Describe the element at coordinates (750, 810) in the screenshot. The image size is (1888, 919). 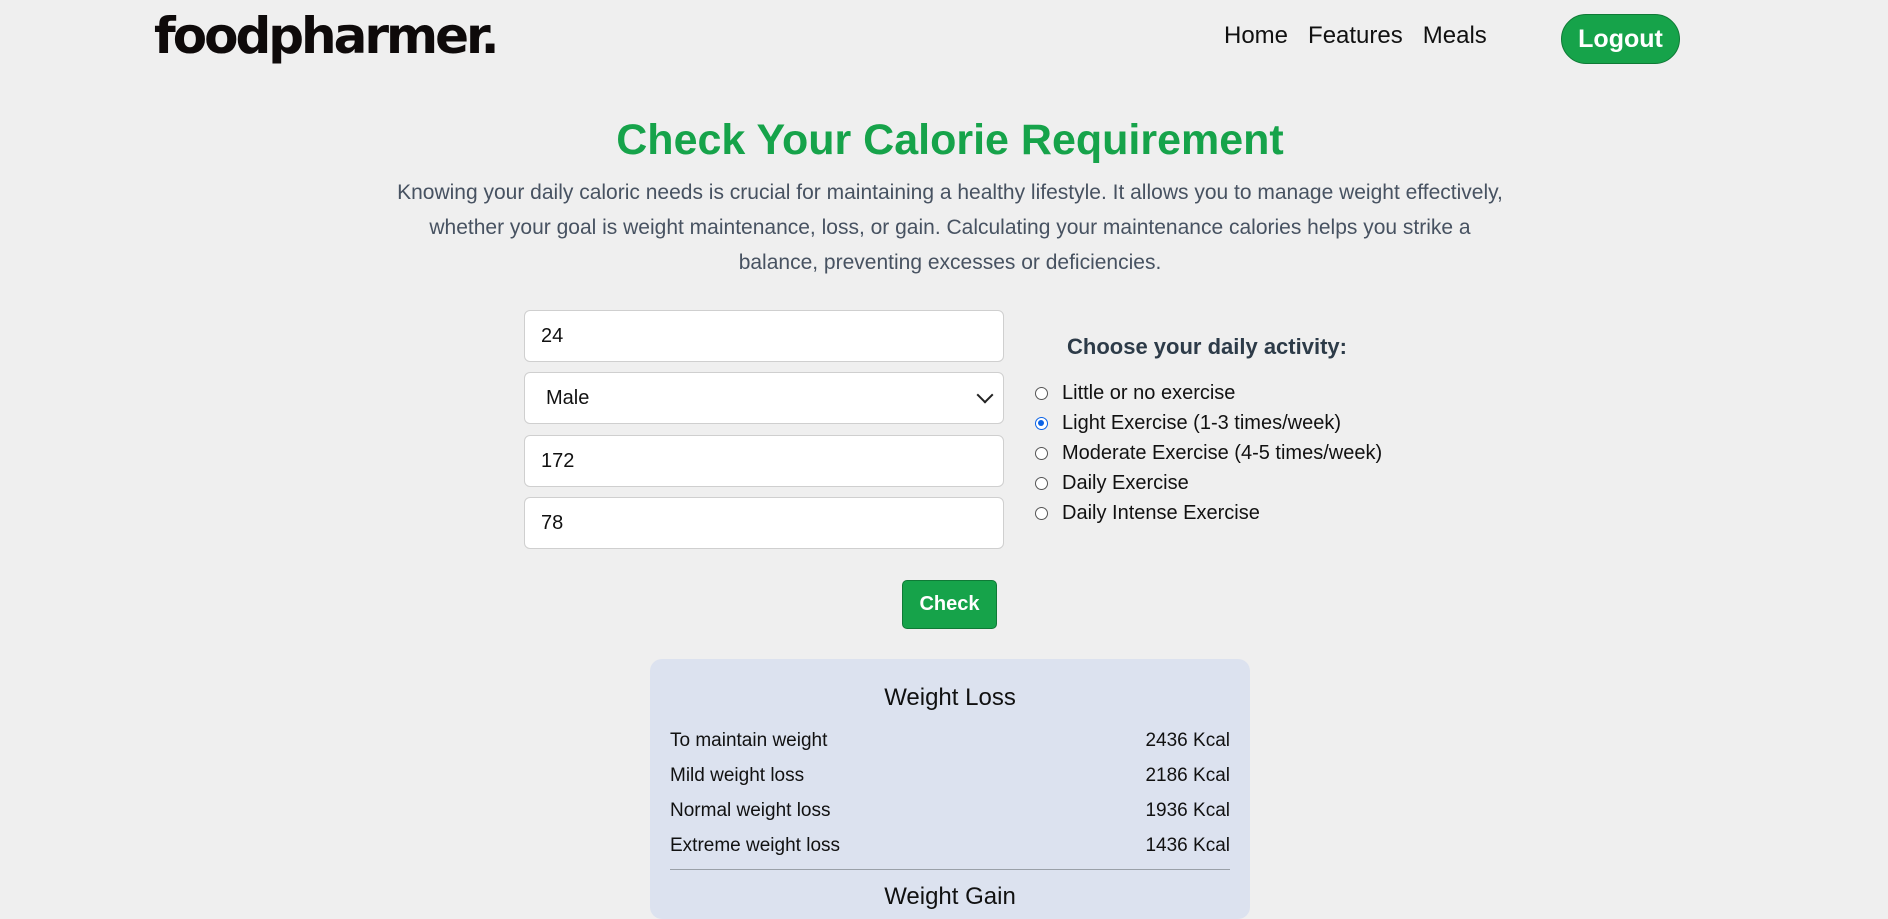
I see `result-label: Normal weight loss` at that location.